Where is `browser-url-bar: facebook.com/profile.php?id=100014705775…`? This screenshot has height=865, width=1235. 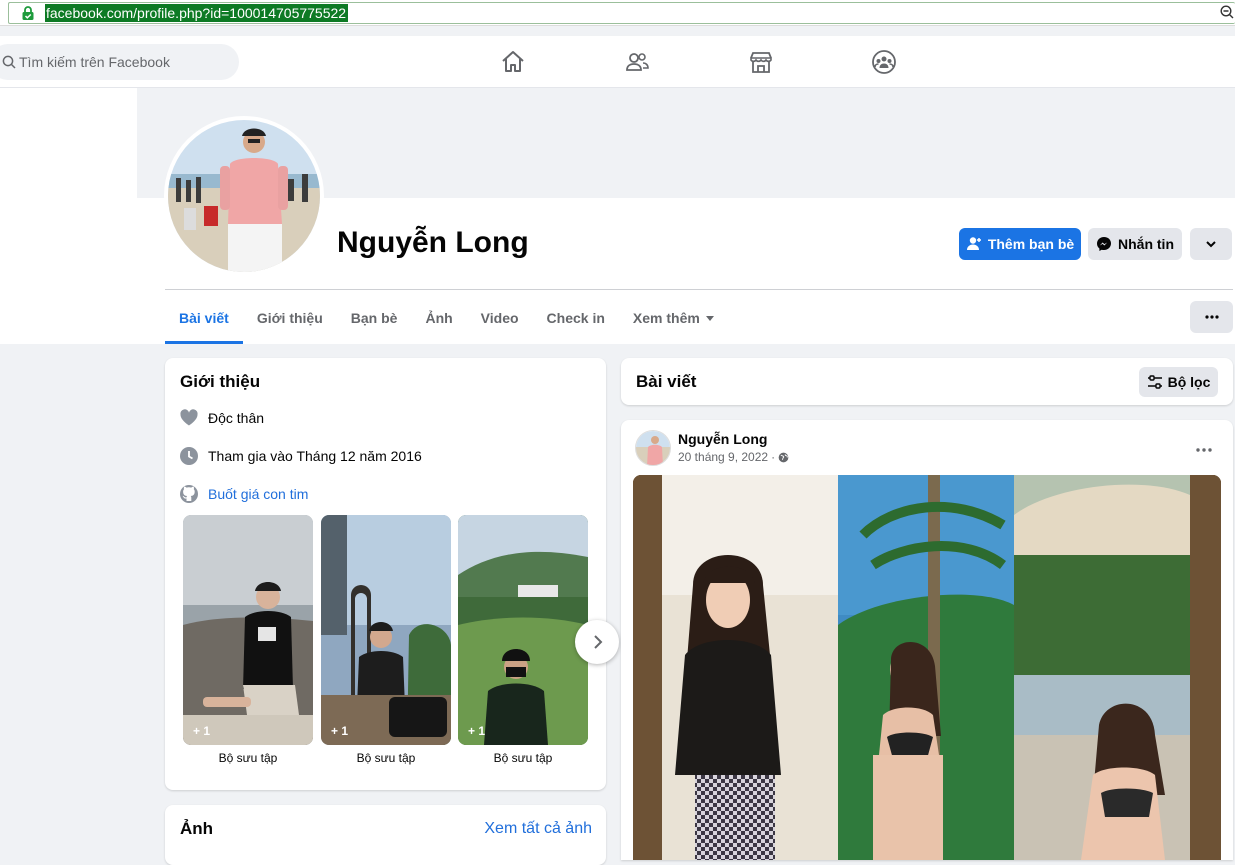
browser-url-bar: facebook.com/profile.php?id=100014705775… is located at coordinates (617, 13).